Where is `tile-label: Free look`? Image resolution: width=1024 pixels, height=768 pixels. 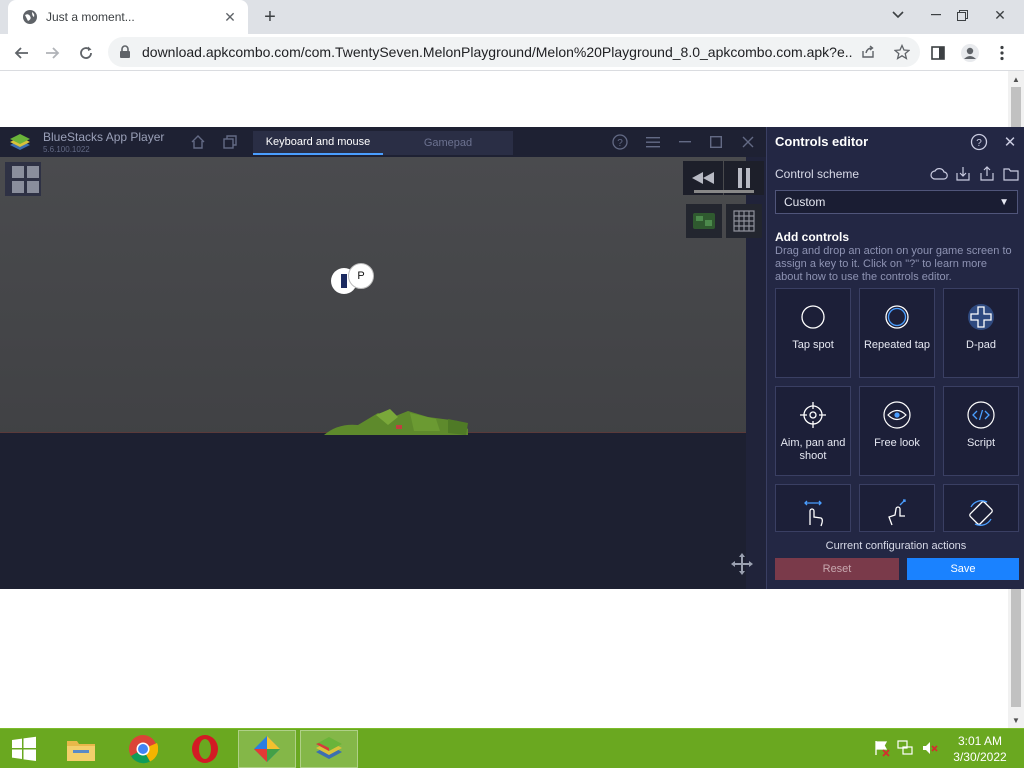 tile-label: Free look is located at coordinates (897, 443).